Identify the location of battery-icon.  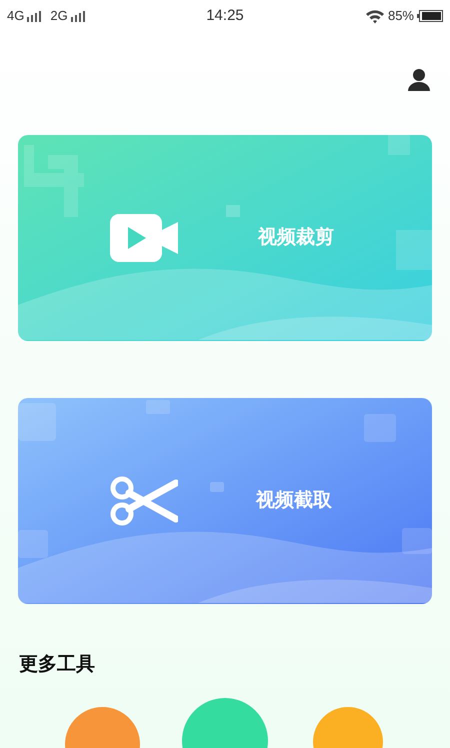
(430, 16).